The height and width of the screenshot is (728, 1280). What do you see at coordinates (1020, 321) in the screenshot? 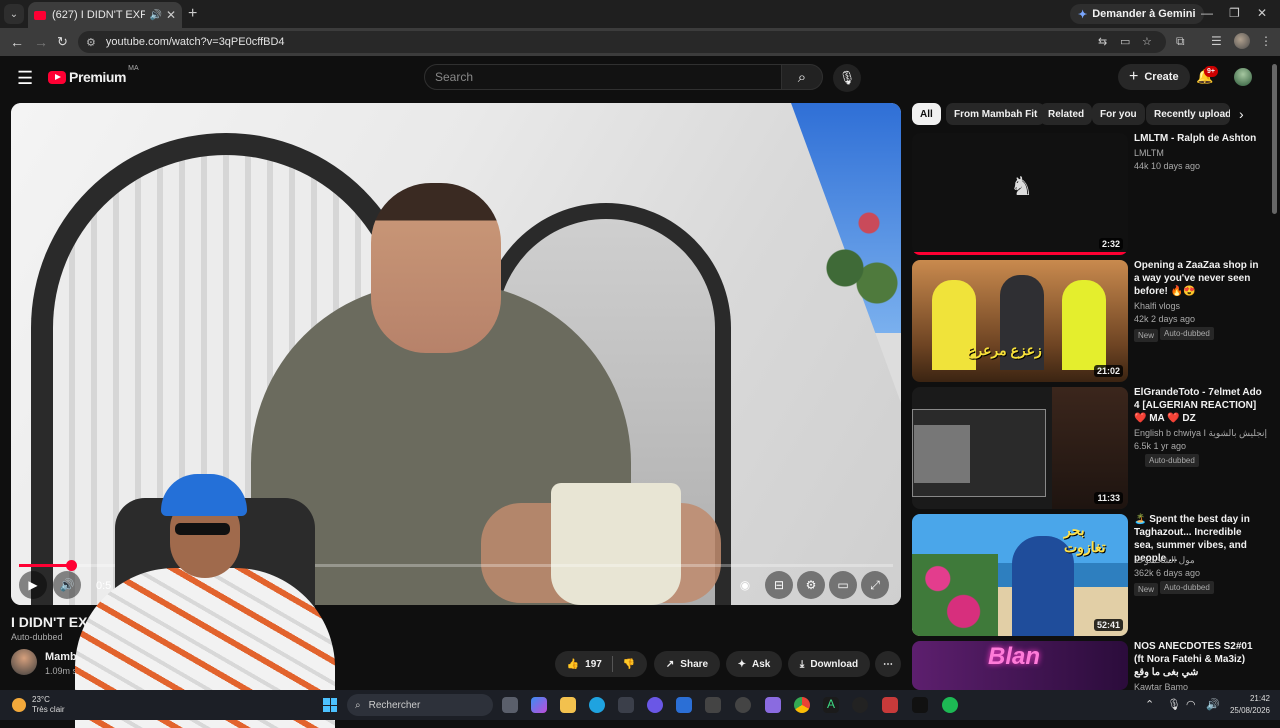
I see `rec-thumbnail: زعزع مرعرع 21:02` at bounding box center [1020, 321].